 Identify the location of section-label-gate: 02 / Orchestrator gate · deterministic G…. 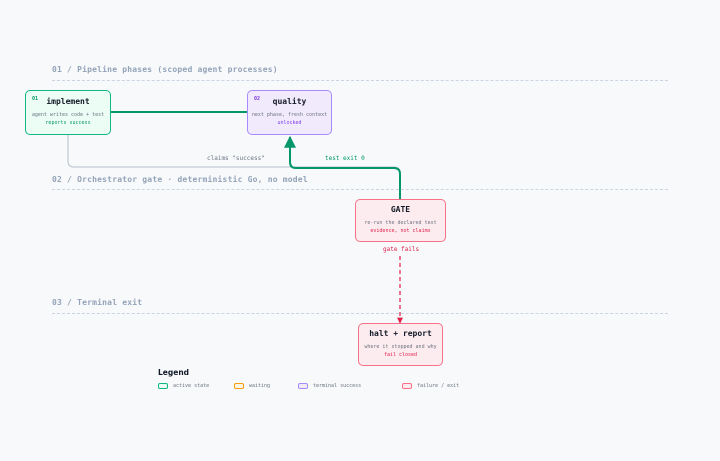
(180, 179).